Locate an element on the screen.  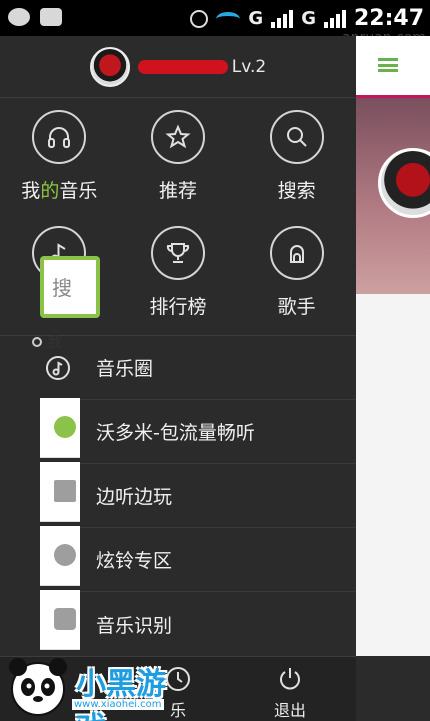
grid-label: 排行榜 is located at coordinates (178, 307).